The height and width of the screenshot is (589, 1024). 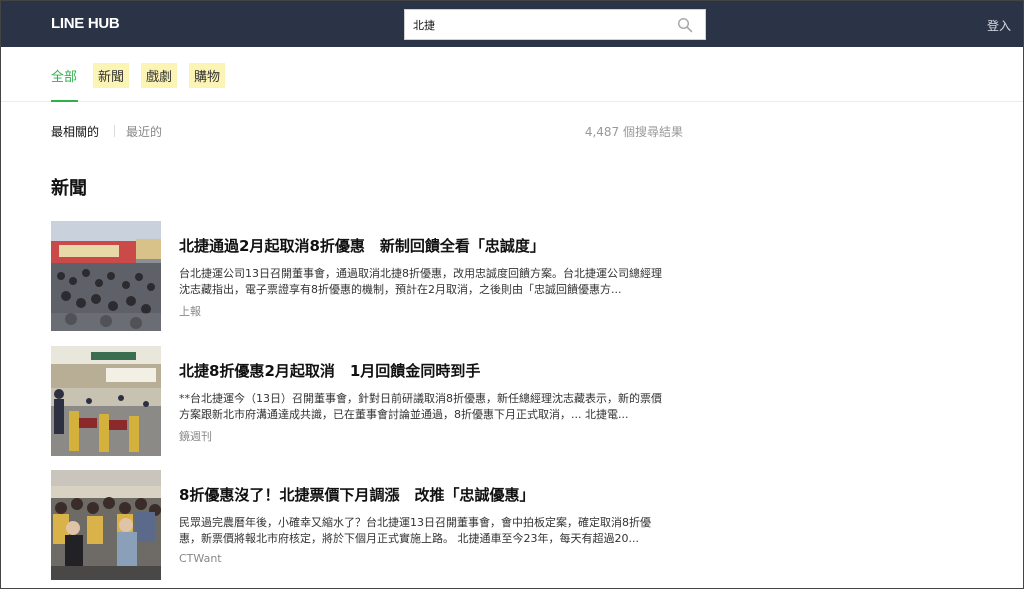 What do you see at coordinates (200, 558) in the screenshot?
I see `news-source: CTWant` at bounding box center [200, 558].